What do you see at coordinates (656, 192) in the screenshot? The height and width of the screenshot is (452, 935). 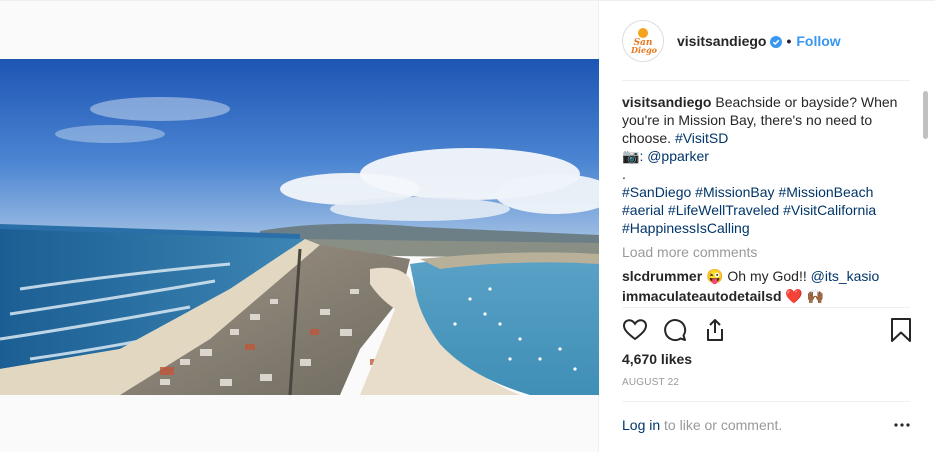 I see `hashtag-link: #SanDiego` at bounding box center [656, 192].